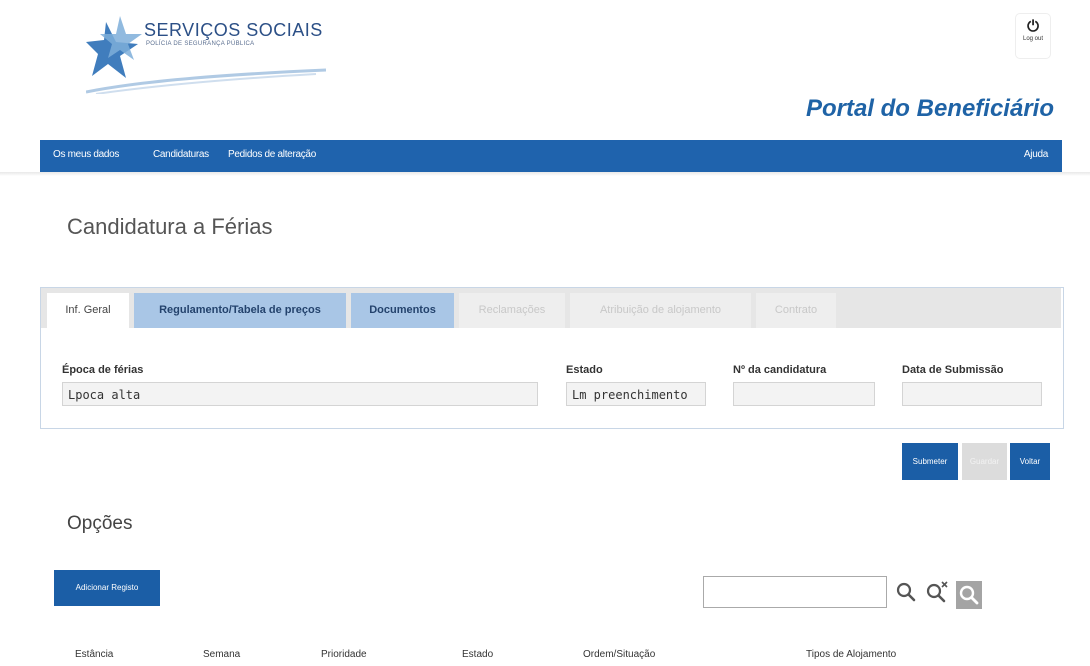  What do you see at coordinates (969, 595) in the screenshot?
I see `advanced-search-icon` at bounding box center [969, 595].